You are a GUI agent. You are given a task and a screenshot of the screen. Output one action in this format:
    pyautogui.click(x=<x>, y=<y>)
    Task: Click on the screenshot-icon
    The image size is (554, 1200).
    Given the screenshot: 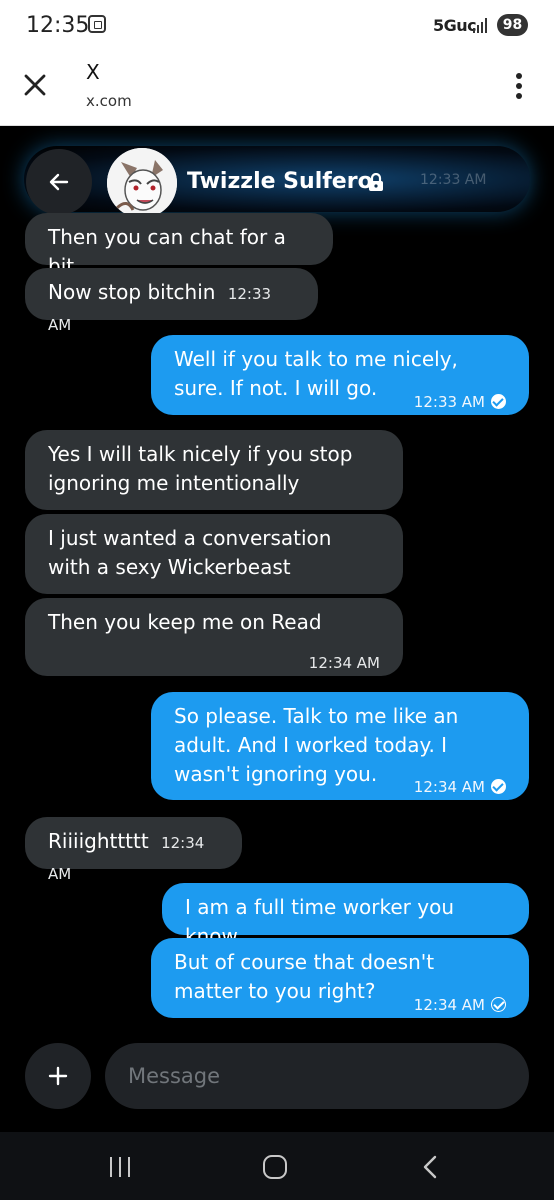 What is the action you would take?
    pyautogui.click(x=97, y=24)
    